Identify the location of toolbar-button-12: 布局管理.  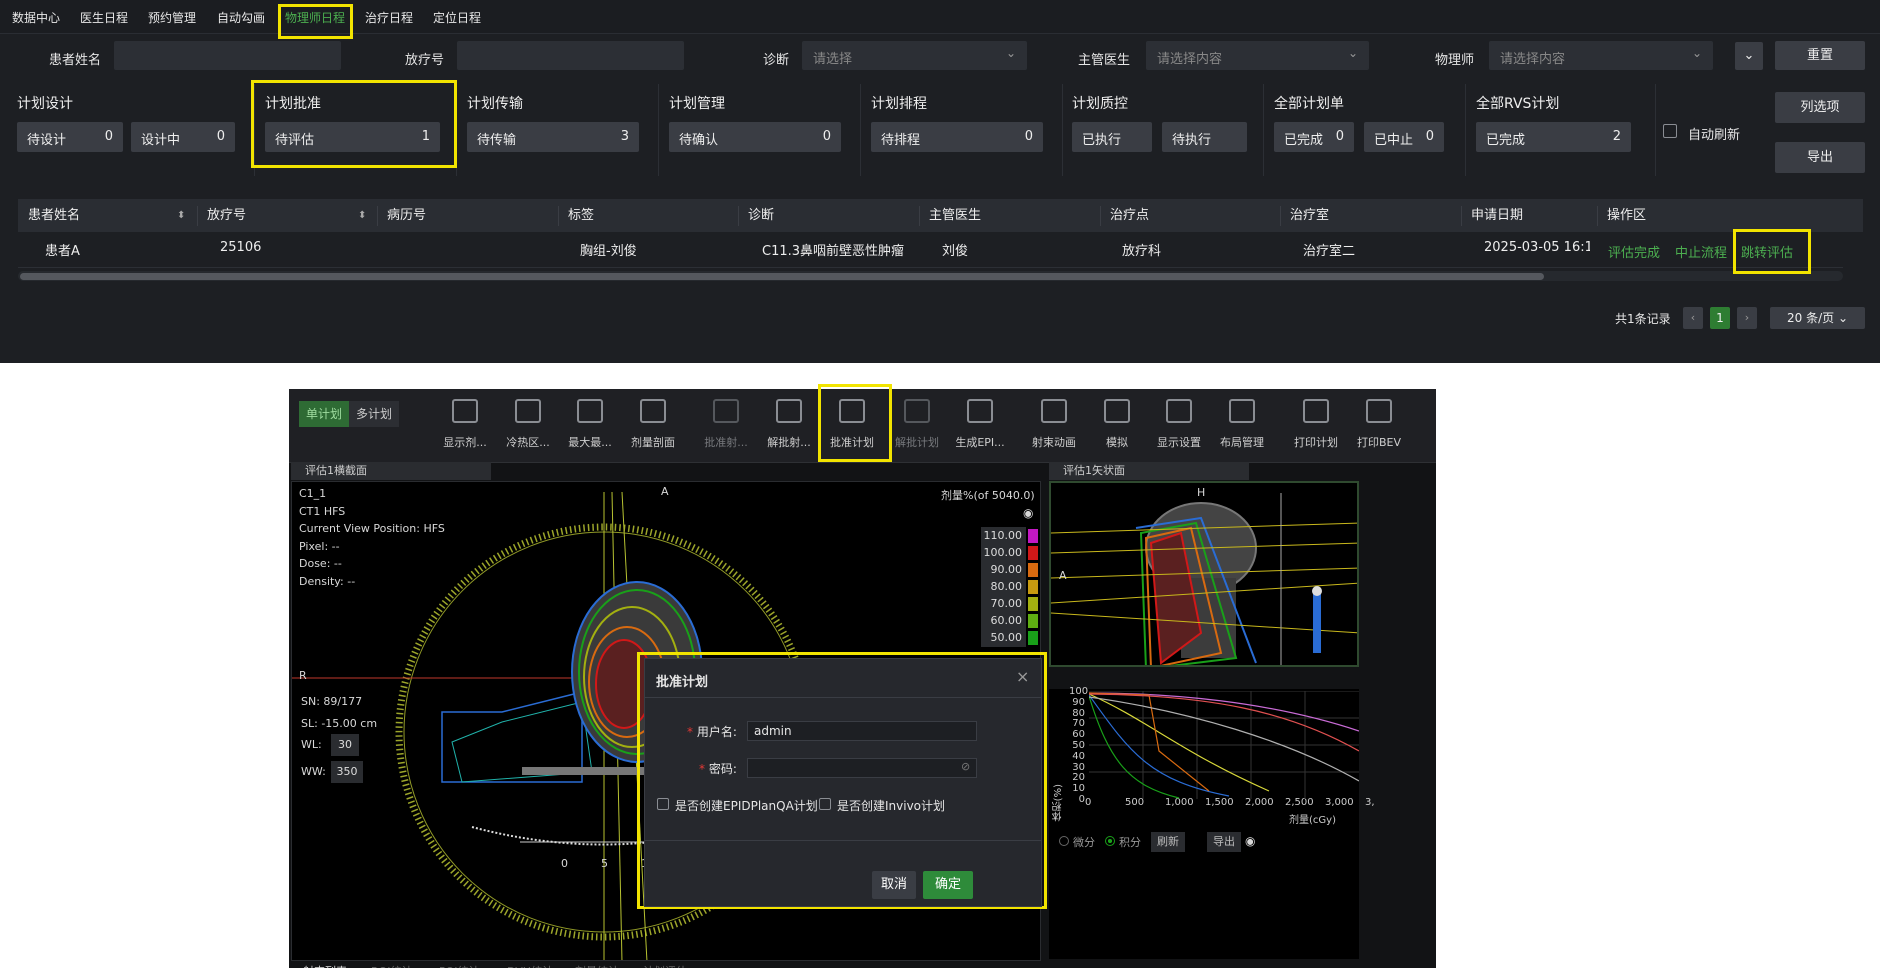
(1242, 427).